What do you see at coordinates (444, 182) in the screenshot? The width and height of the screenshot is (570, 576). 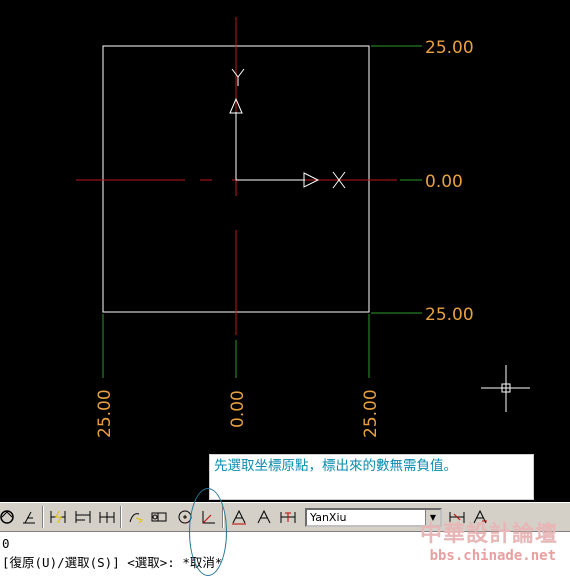 I see `ordinate-label-right-mid: 0.00` at bounding box center [444, 182].